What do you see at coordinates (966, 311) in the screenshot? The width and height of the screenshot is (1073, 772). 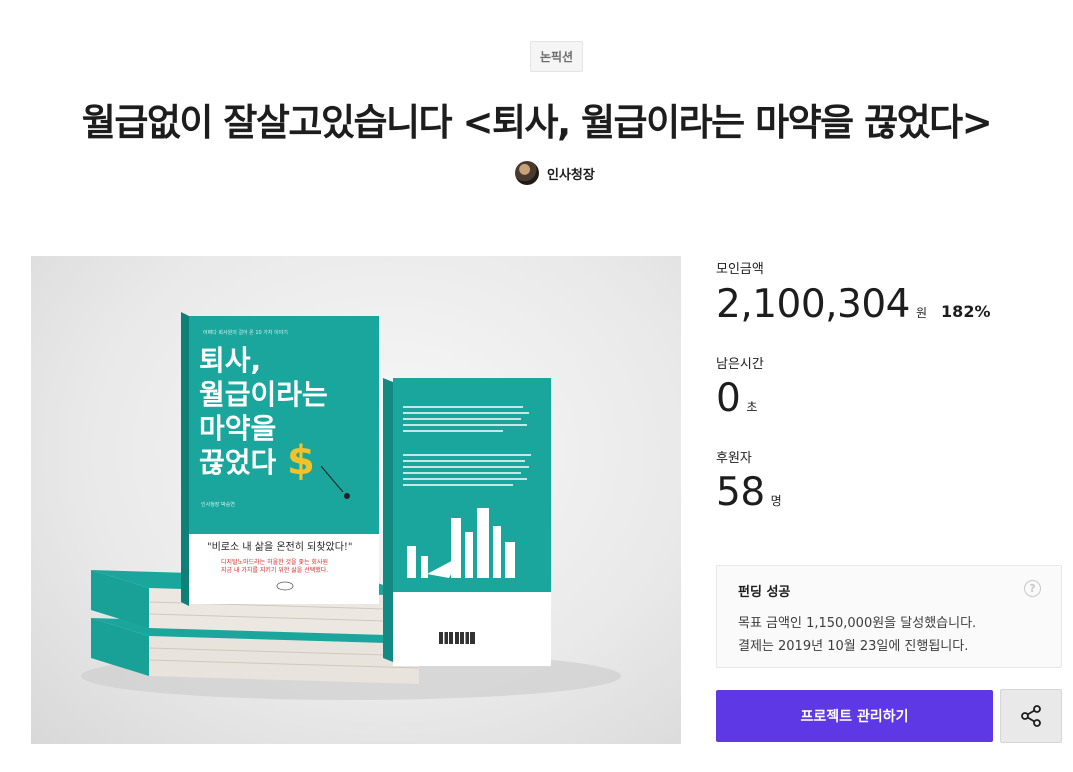 I see `funded-rate: 182%` at bounding box center [966, 311].